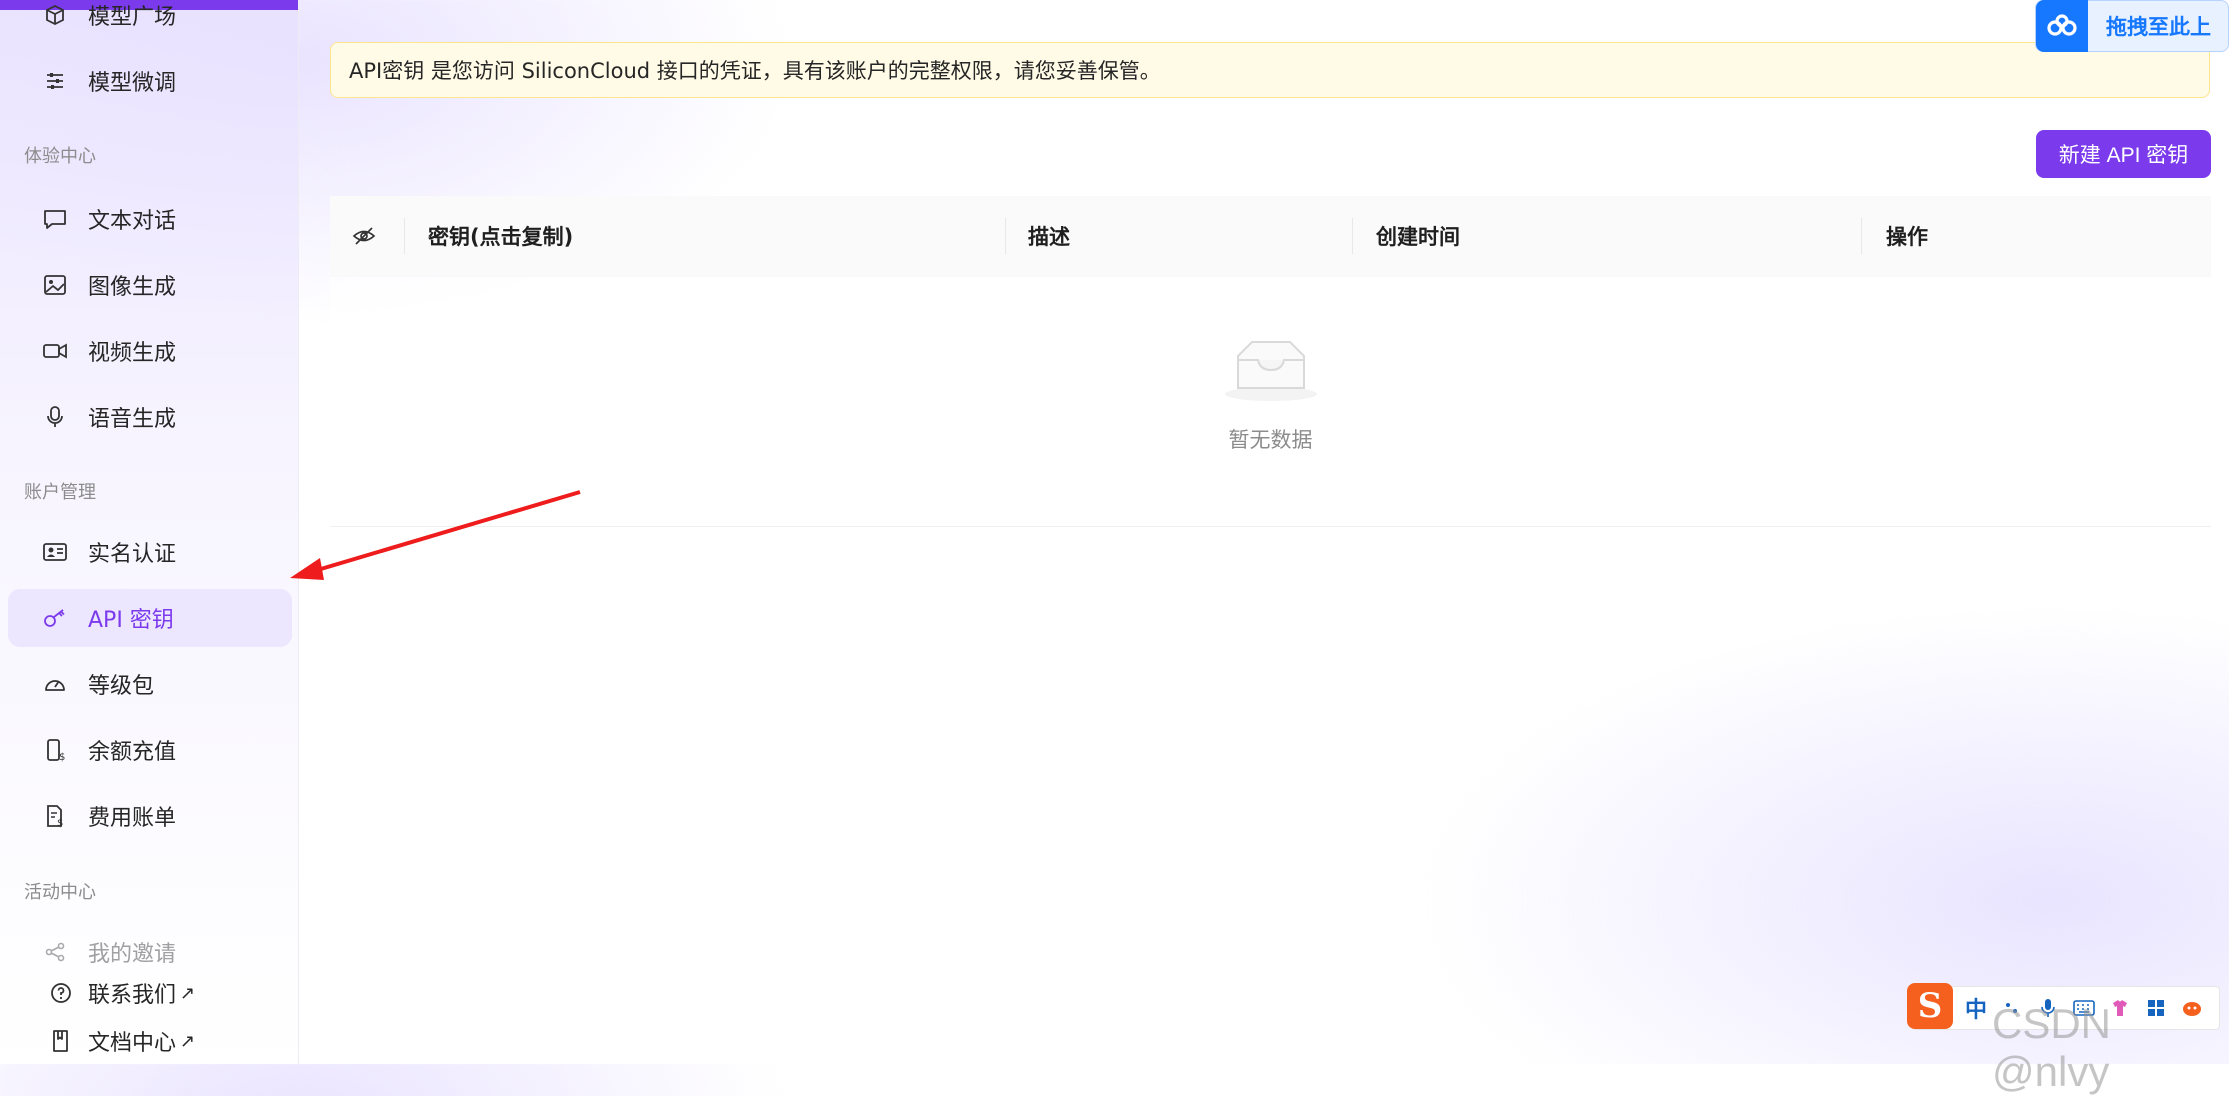  I want to click on sidebar-item-label: 图像生成, so click(132, 287).